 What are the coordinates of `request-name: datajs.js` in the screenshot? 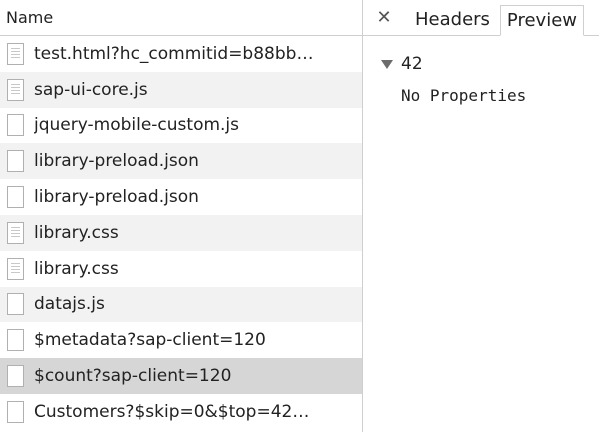 It's located at (69, 304).